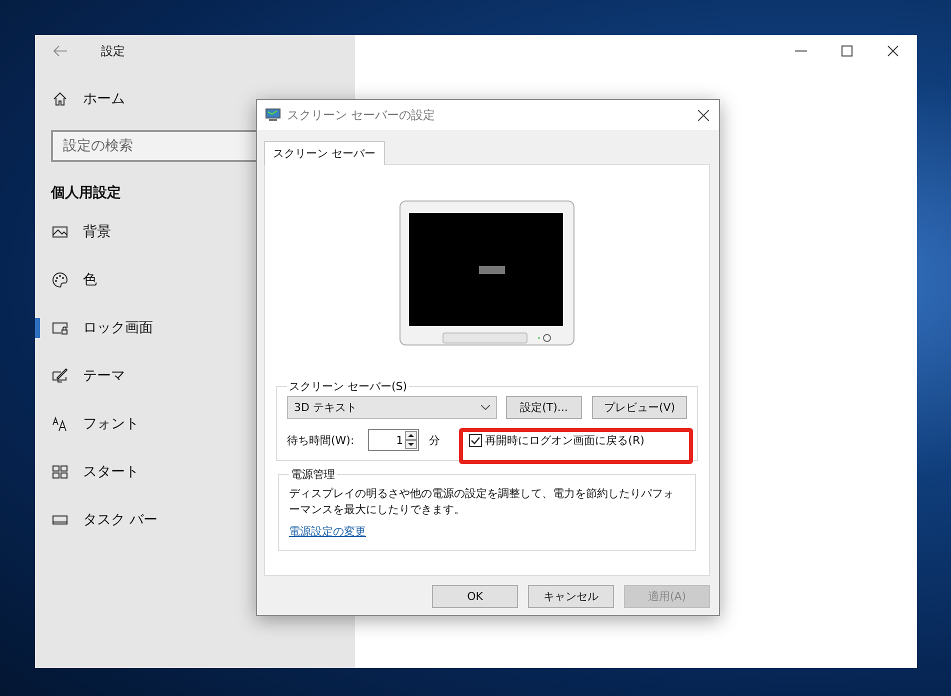 The height and width of the screenshot is (696, 951). I want to click on sidebar-item: フォント, so click(87, 424).